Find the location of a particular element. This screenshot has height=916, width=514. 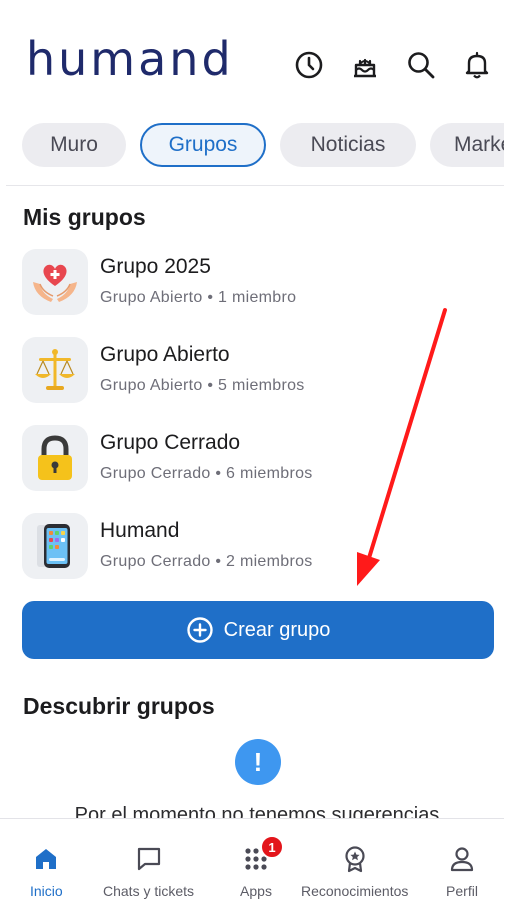

create-group-label: Crear grupo is located at coordinates (277, 629).